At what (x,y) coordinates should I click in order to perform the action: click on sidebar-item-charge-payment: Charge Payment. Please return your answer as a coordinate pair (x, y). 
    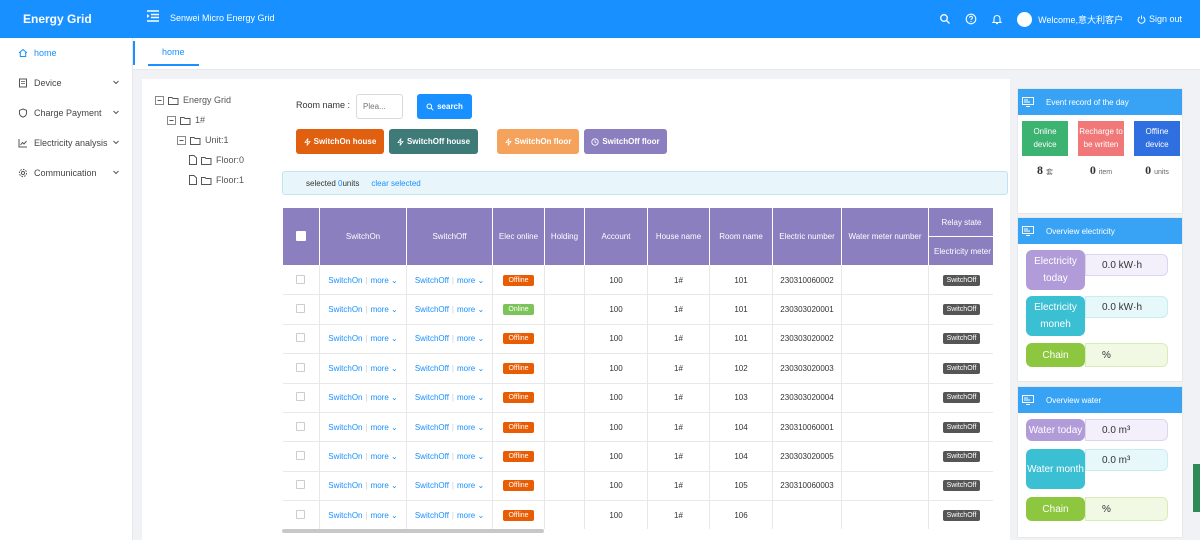
    Looking at the image, I should click on (66, 113).